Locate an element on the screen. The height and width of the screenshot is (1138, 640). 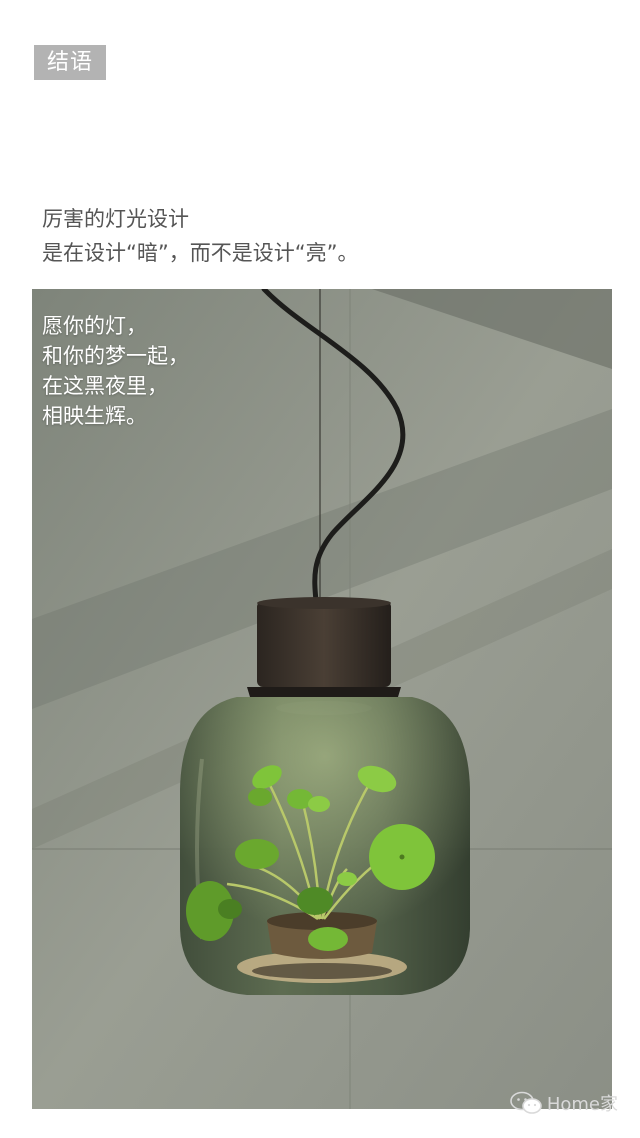
section-tag: 结语 is located at coordinates (70, 62).